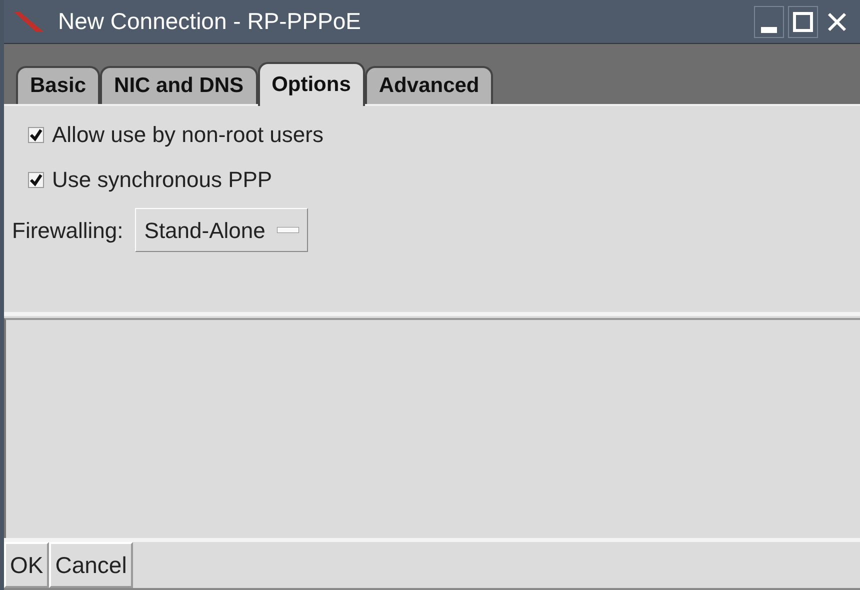  What do you see at coordinates (68, 230) in the screenshot?
I see `firewalling-label: Firewalling:` at bounding box center [68, 230].